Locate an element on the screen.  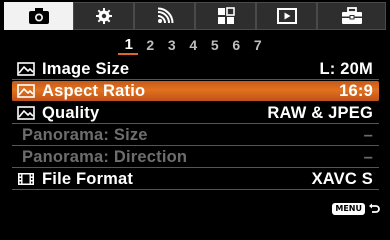
tab-application is located at coordinates (225, 16).